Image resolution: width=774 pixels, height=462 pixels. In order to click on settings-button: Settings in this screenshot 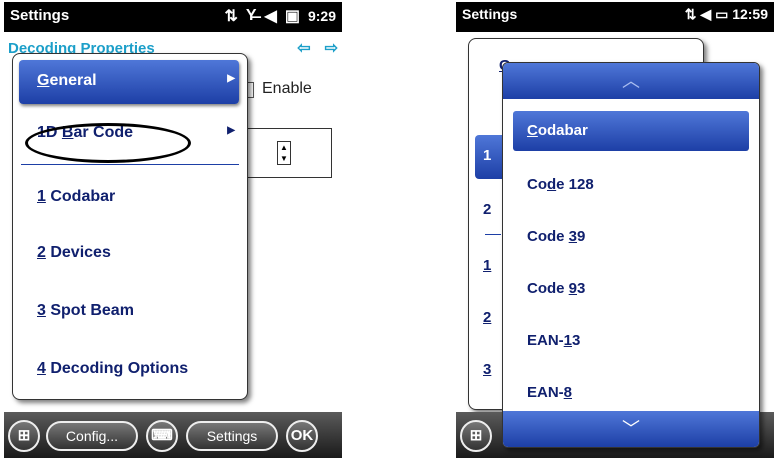, I will do `click(232, 436)`.